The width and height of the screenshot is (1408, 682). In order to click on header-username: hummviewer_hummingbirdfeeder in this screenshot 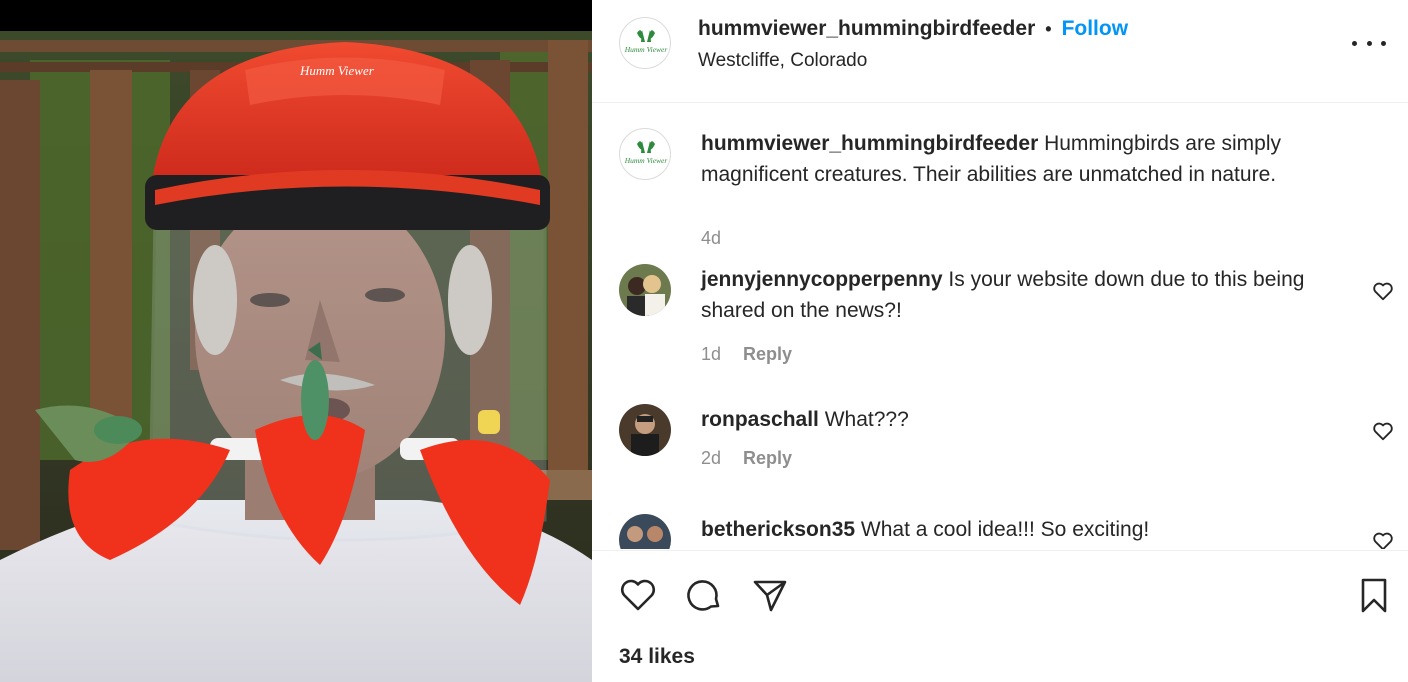, I will do `click(866, 29)`.